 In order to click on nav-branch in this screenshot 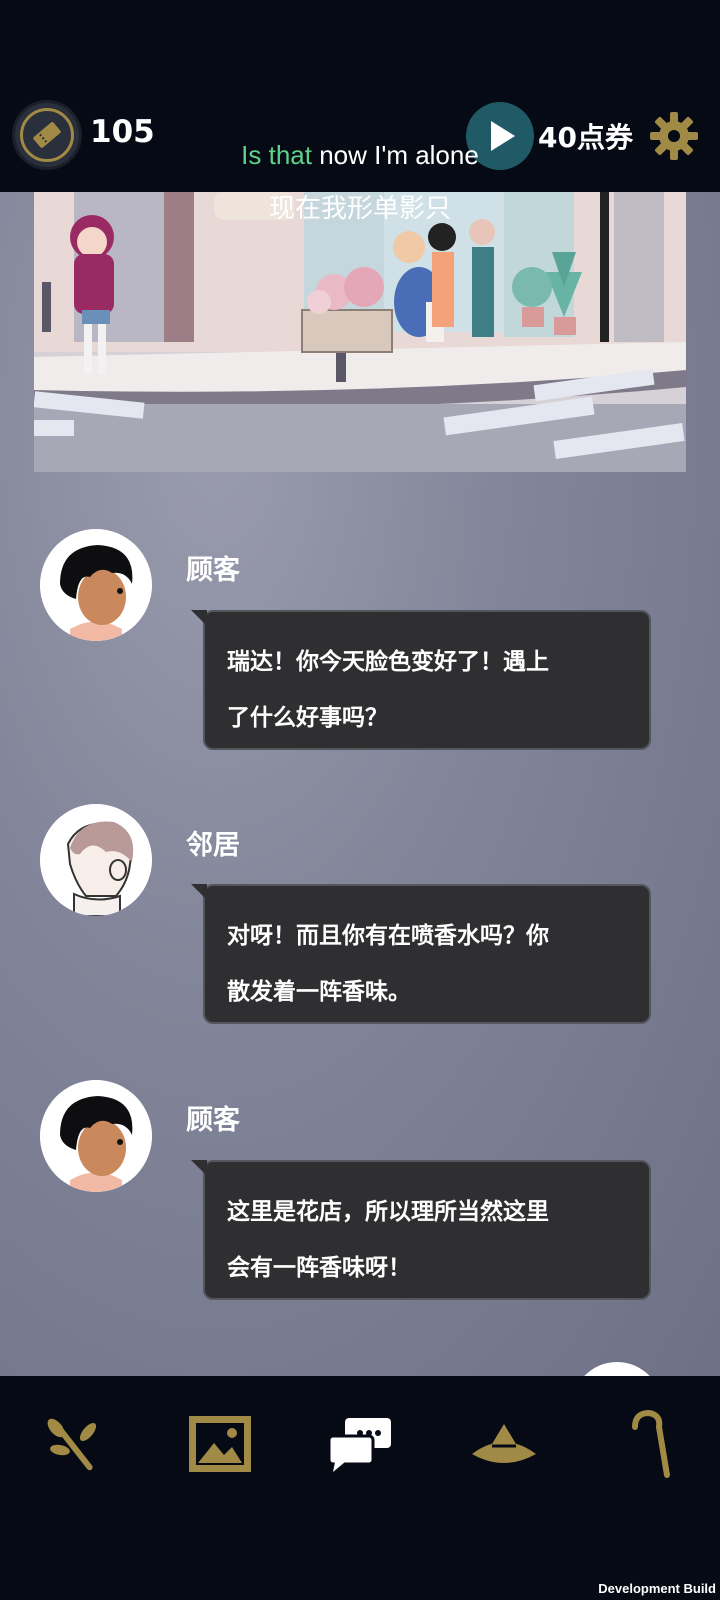, I will do `click(72, 1444)`.